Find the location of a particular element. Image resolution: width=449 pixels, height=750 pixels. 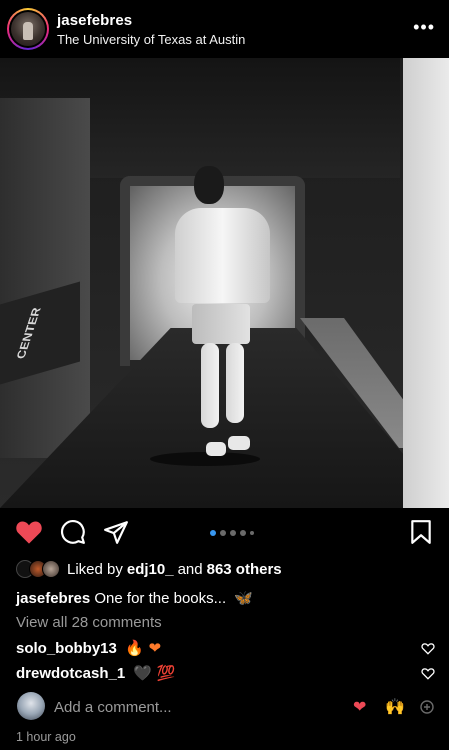

comment-text: 🖤 💯 is located at coordinates (154, 673).